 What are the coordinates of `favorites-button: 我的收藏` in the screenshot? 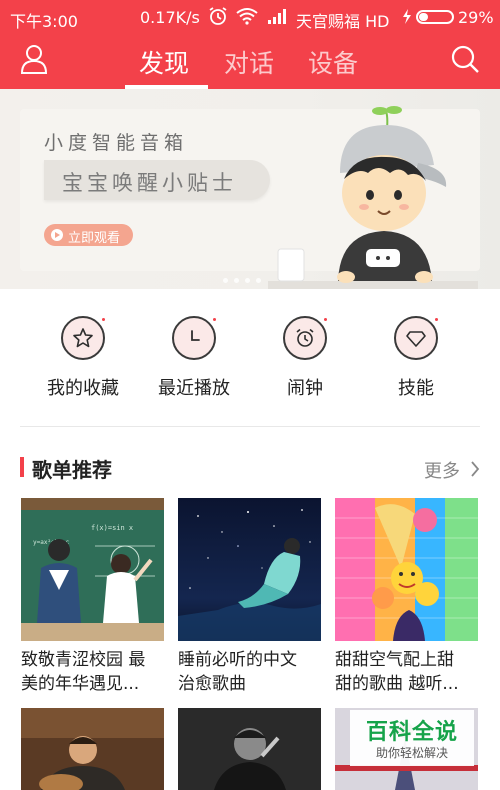 It's located at (83, 357).